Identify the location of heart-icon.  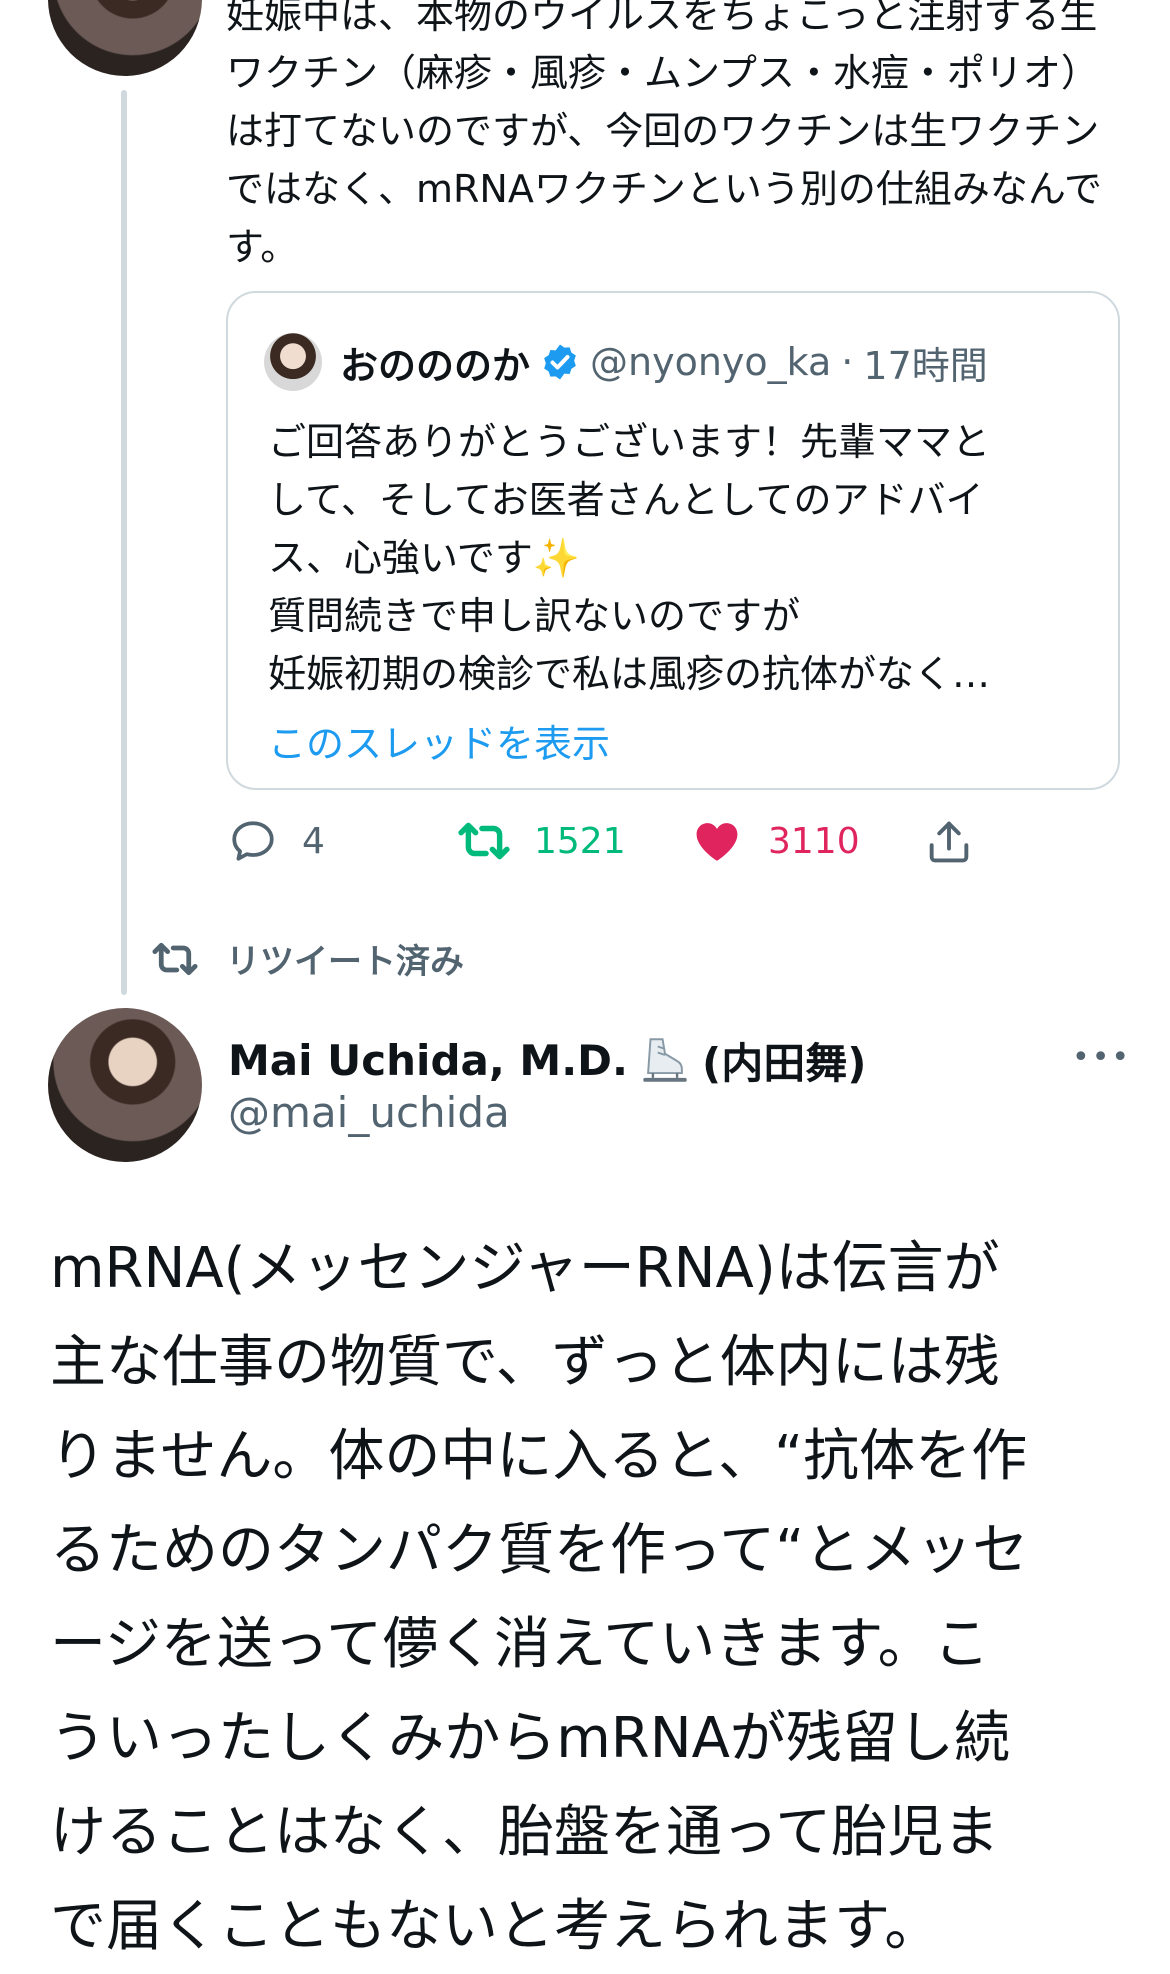
(717, 841).